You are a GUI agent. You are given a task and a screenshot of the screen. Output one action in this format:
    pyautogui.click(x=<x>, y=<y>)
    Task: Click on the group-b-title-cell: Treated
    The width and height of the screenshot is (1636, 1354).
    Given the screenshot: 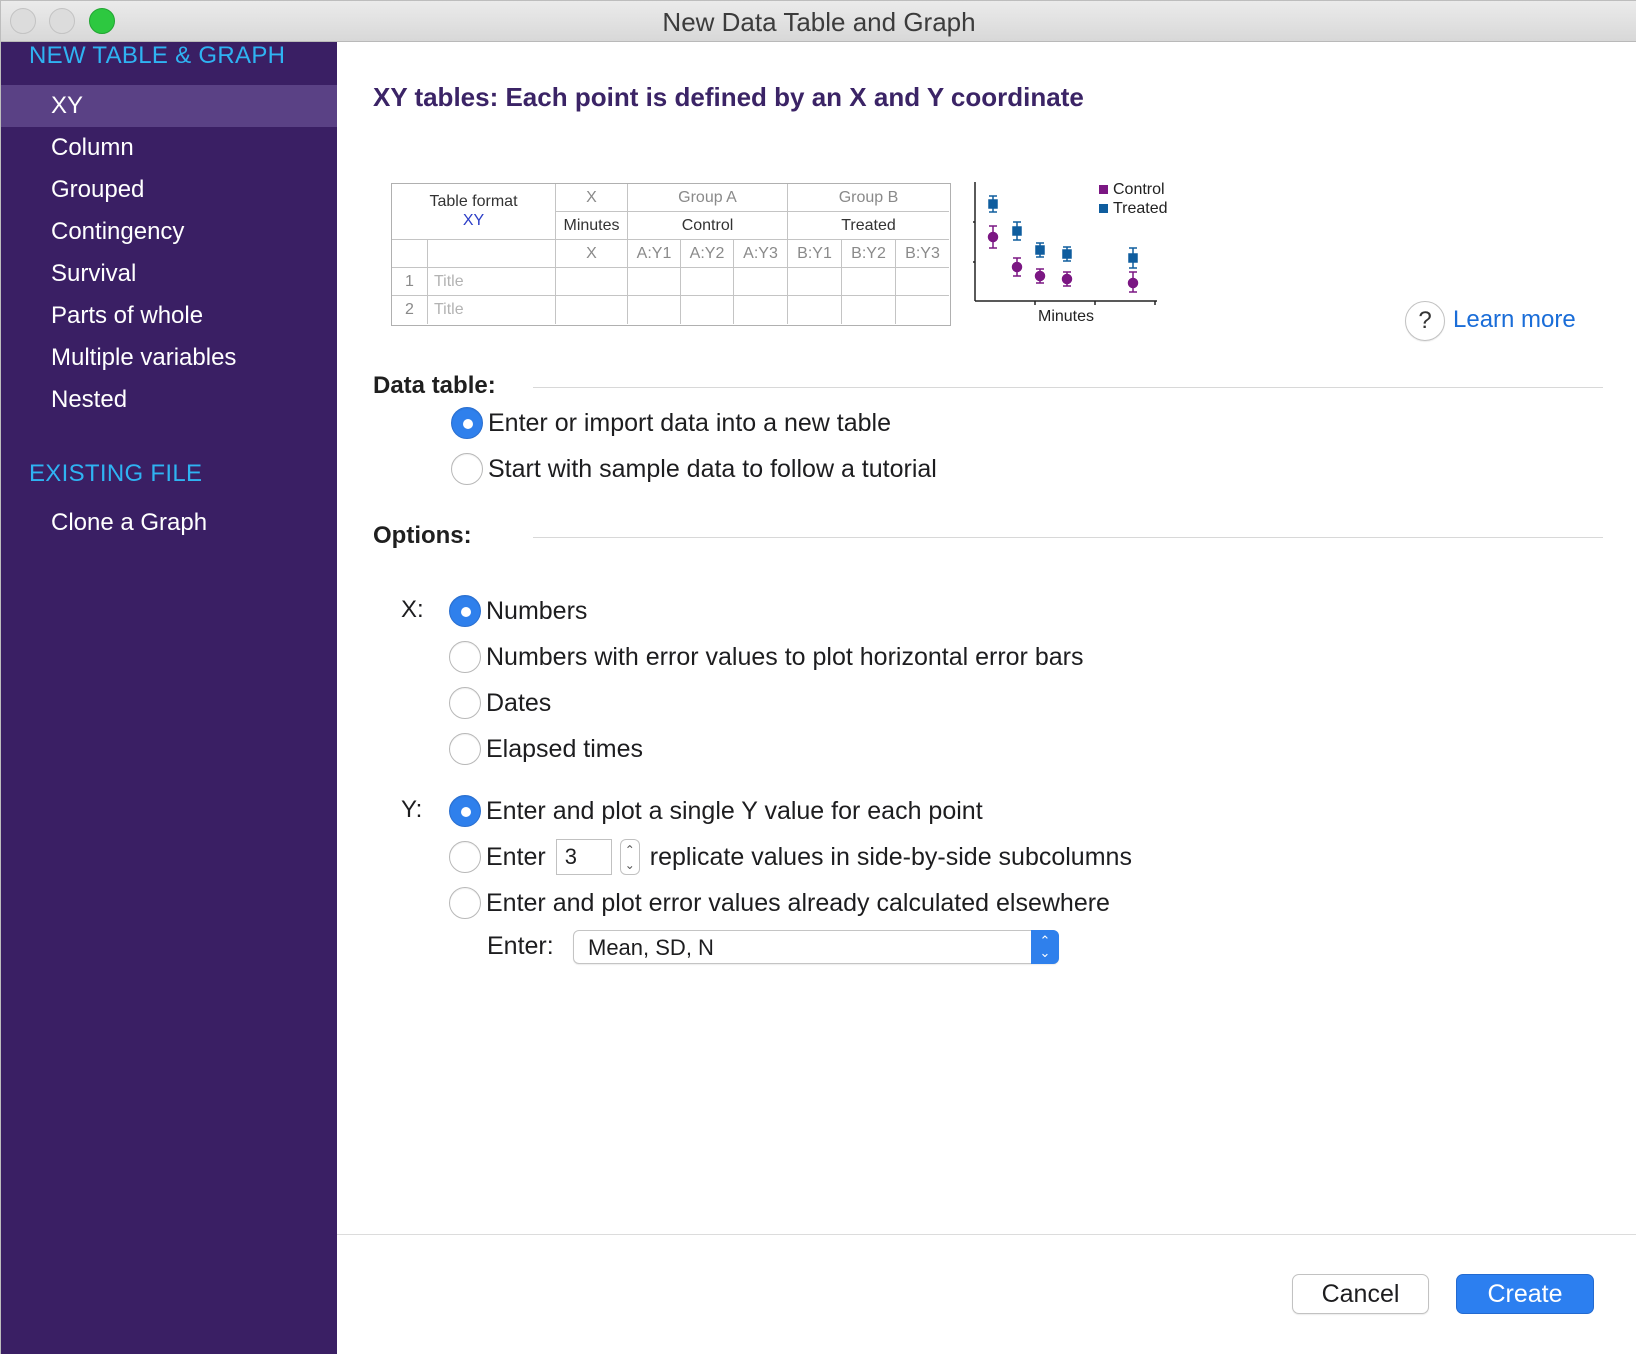 What is the action you would take?
    pyautogui.click(x=868, y=226)
    